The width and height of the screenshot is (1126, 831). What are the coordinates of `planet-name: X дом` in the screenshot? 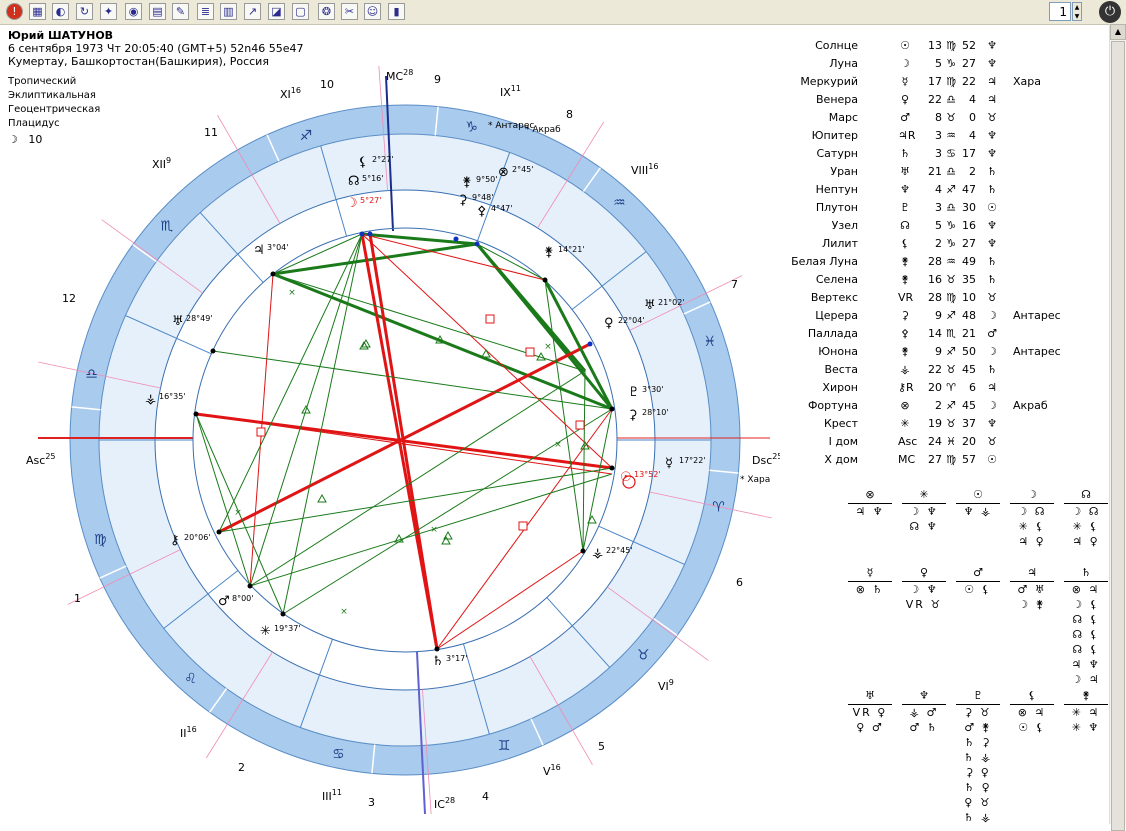 It's located at (841, 459).